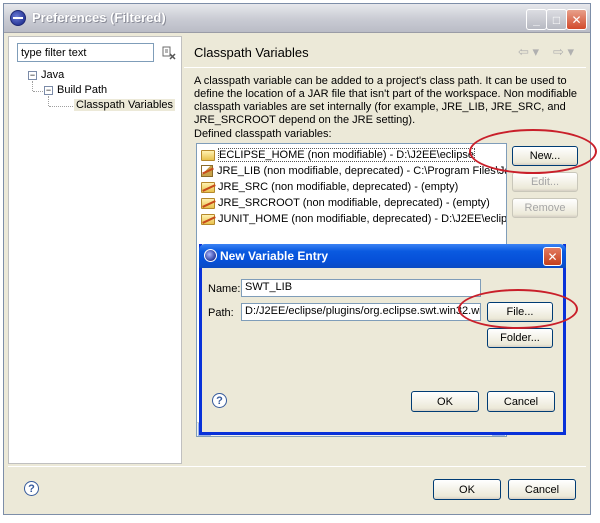  I want to click on help-icon: ?, so click(31, 488).